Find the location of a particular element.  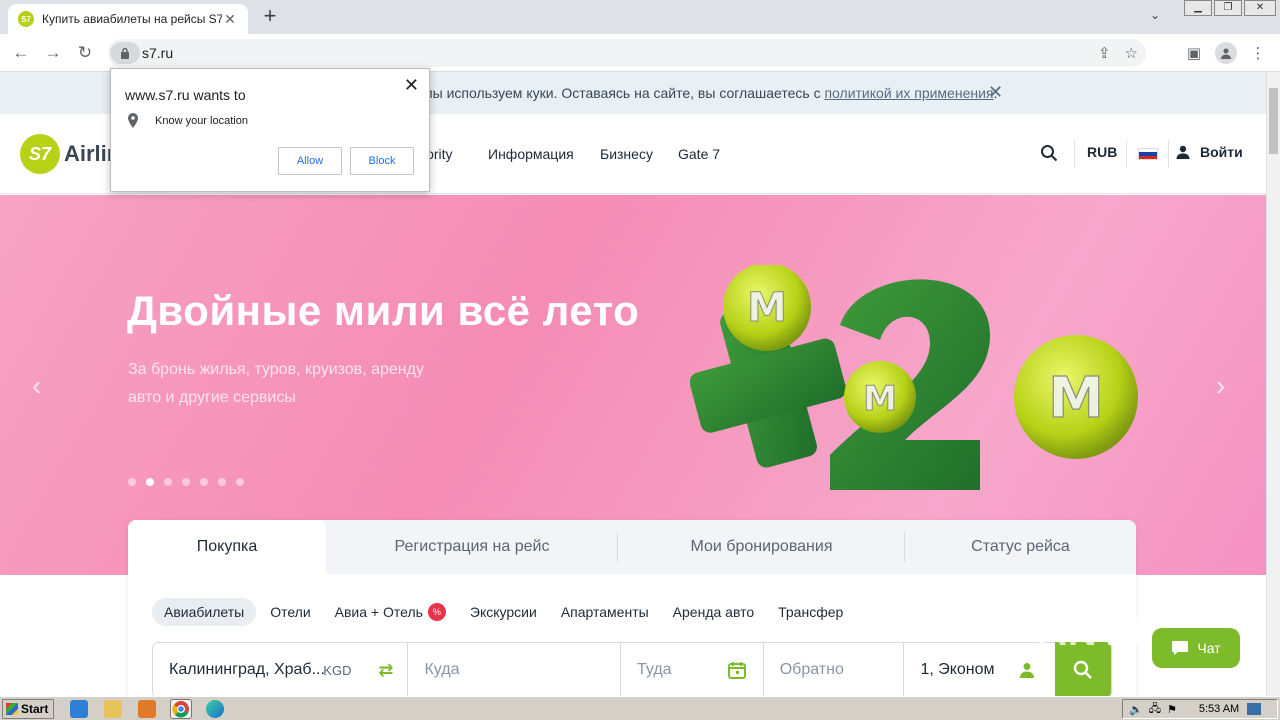

svg-text: M is located at coordinates (767, 308).